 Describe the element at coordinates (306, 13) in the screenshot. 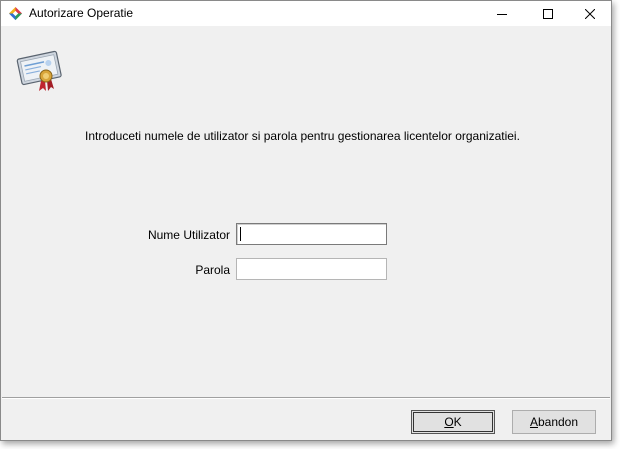

I see `title-bar: Autorizare Operatie` at that location.